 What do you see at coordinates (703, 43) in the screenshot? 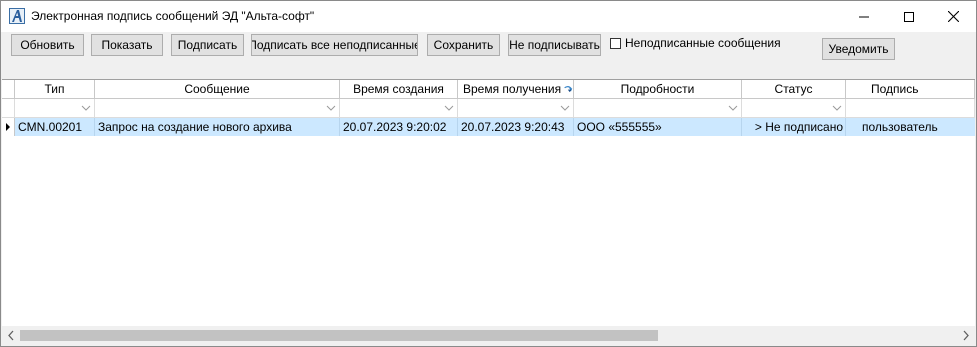
I see `unsigned-filter-label: Неподписанные сообщения` at bounding box center [703, 43].